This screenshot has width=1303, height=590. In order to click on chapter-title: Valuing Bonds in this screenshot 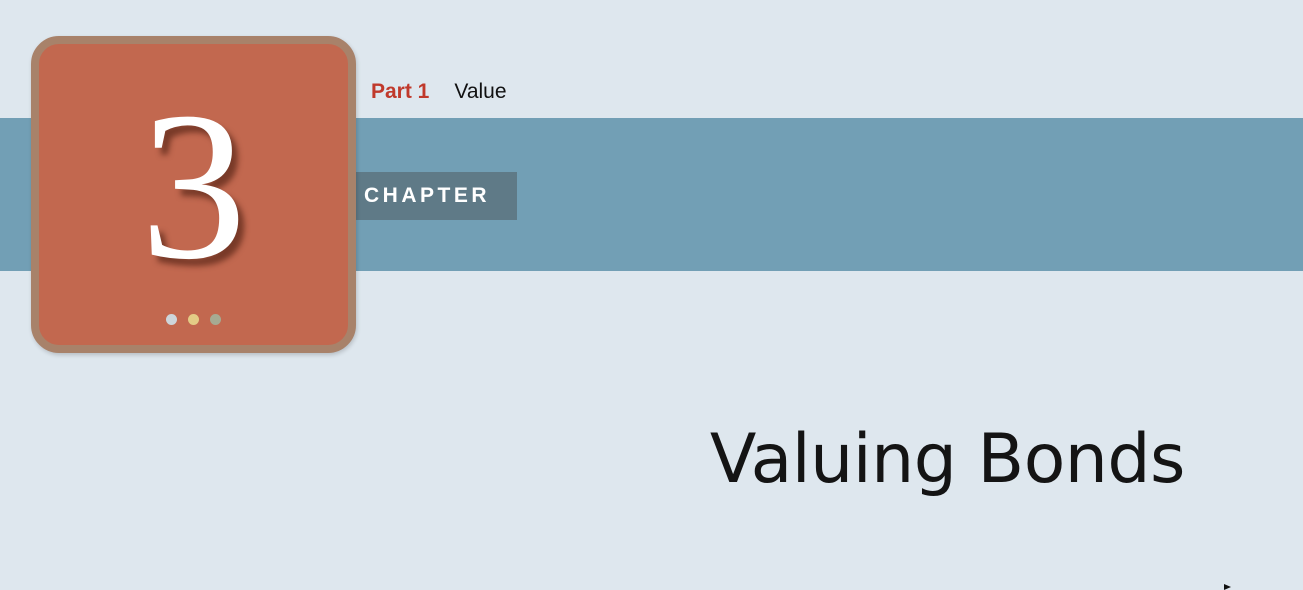, I will do `click(947, 459)`.